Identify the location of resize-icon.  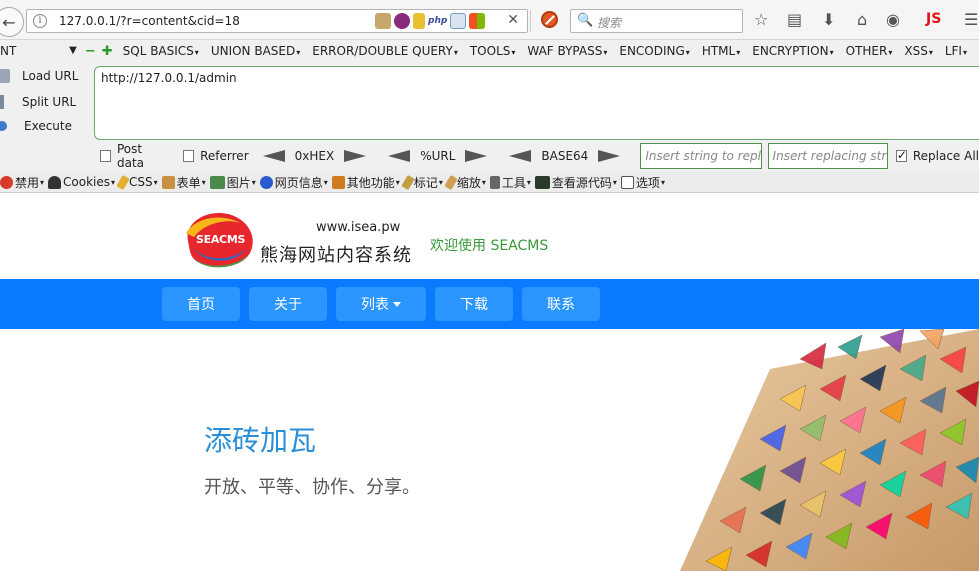
(451, 182).